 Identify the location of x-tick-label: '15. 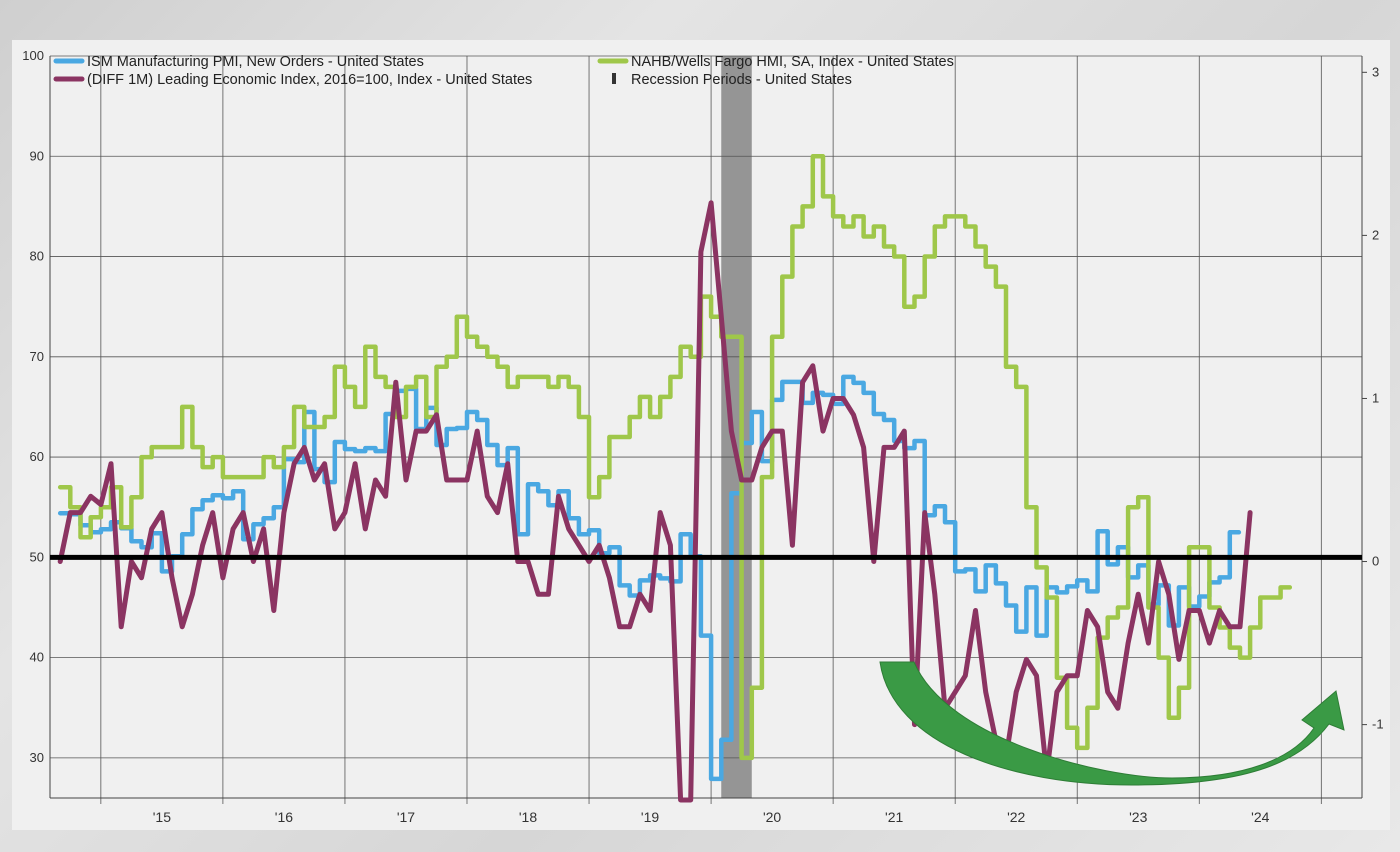
(162, 817).